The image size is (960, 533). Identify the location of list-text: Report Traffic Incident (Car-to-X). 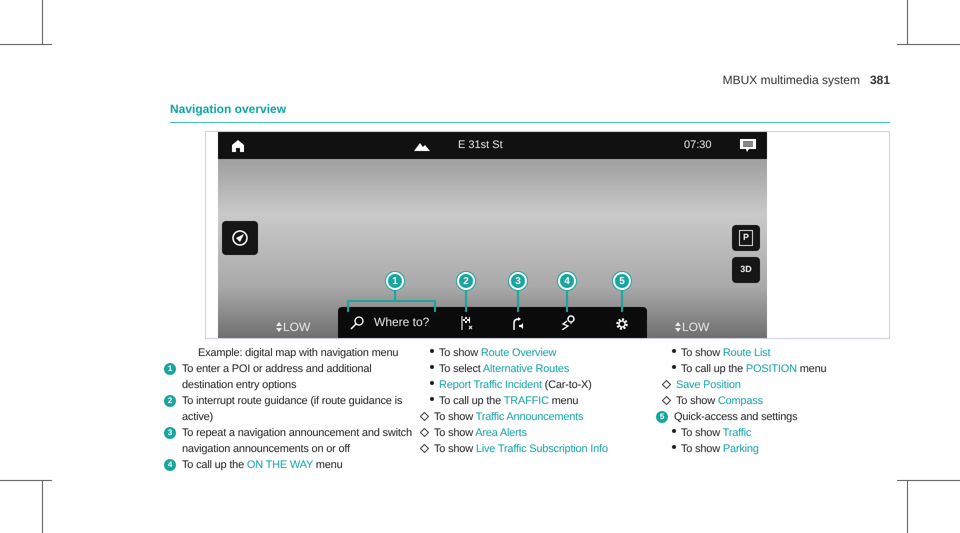
(516, 385).